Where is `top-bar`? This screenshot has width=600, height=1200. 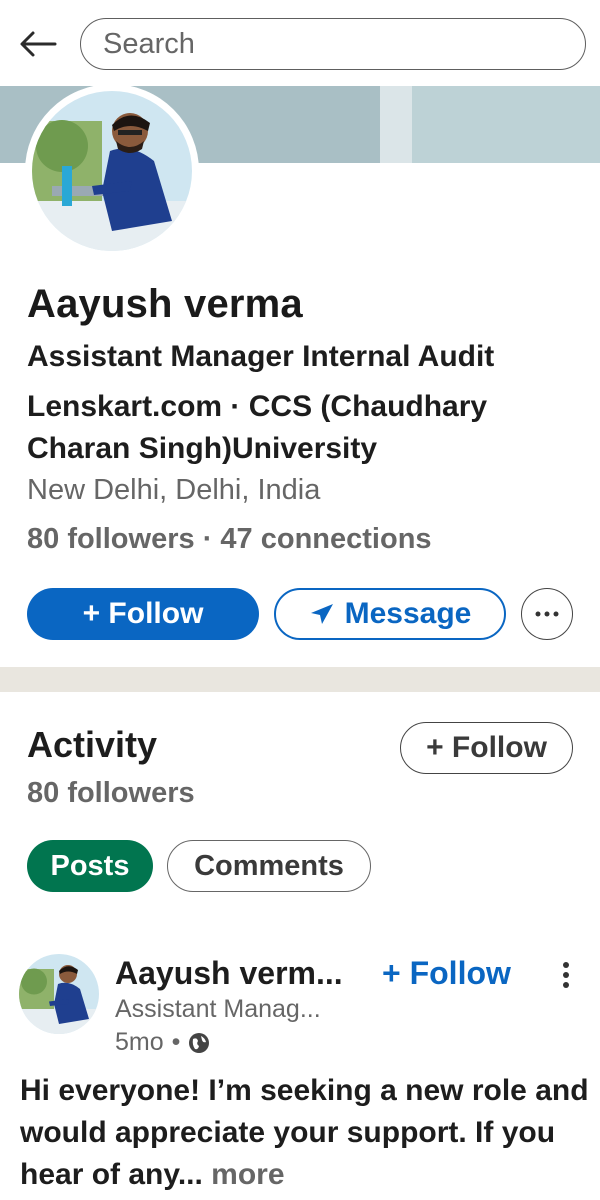
top-bar is located at coordinates (300, 43).